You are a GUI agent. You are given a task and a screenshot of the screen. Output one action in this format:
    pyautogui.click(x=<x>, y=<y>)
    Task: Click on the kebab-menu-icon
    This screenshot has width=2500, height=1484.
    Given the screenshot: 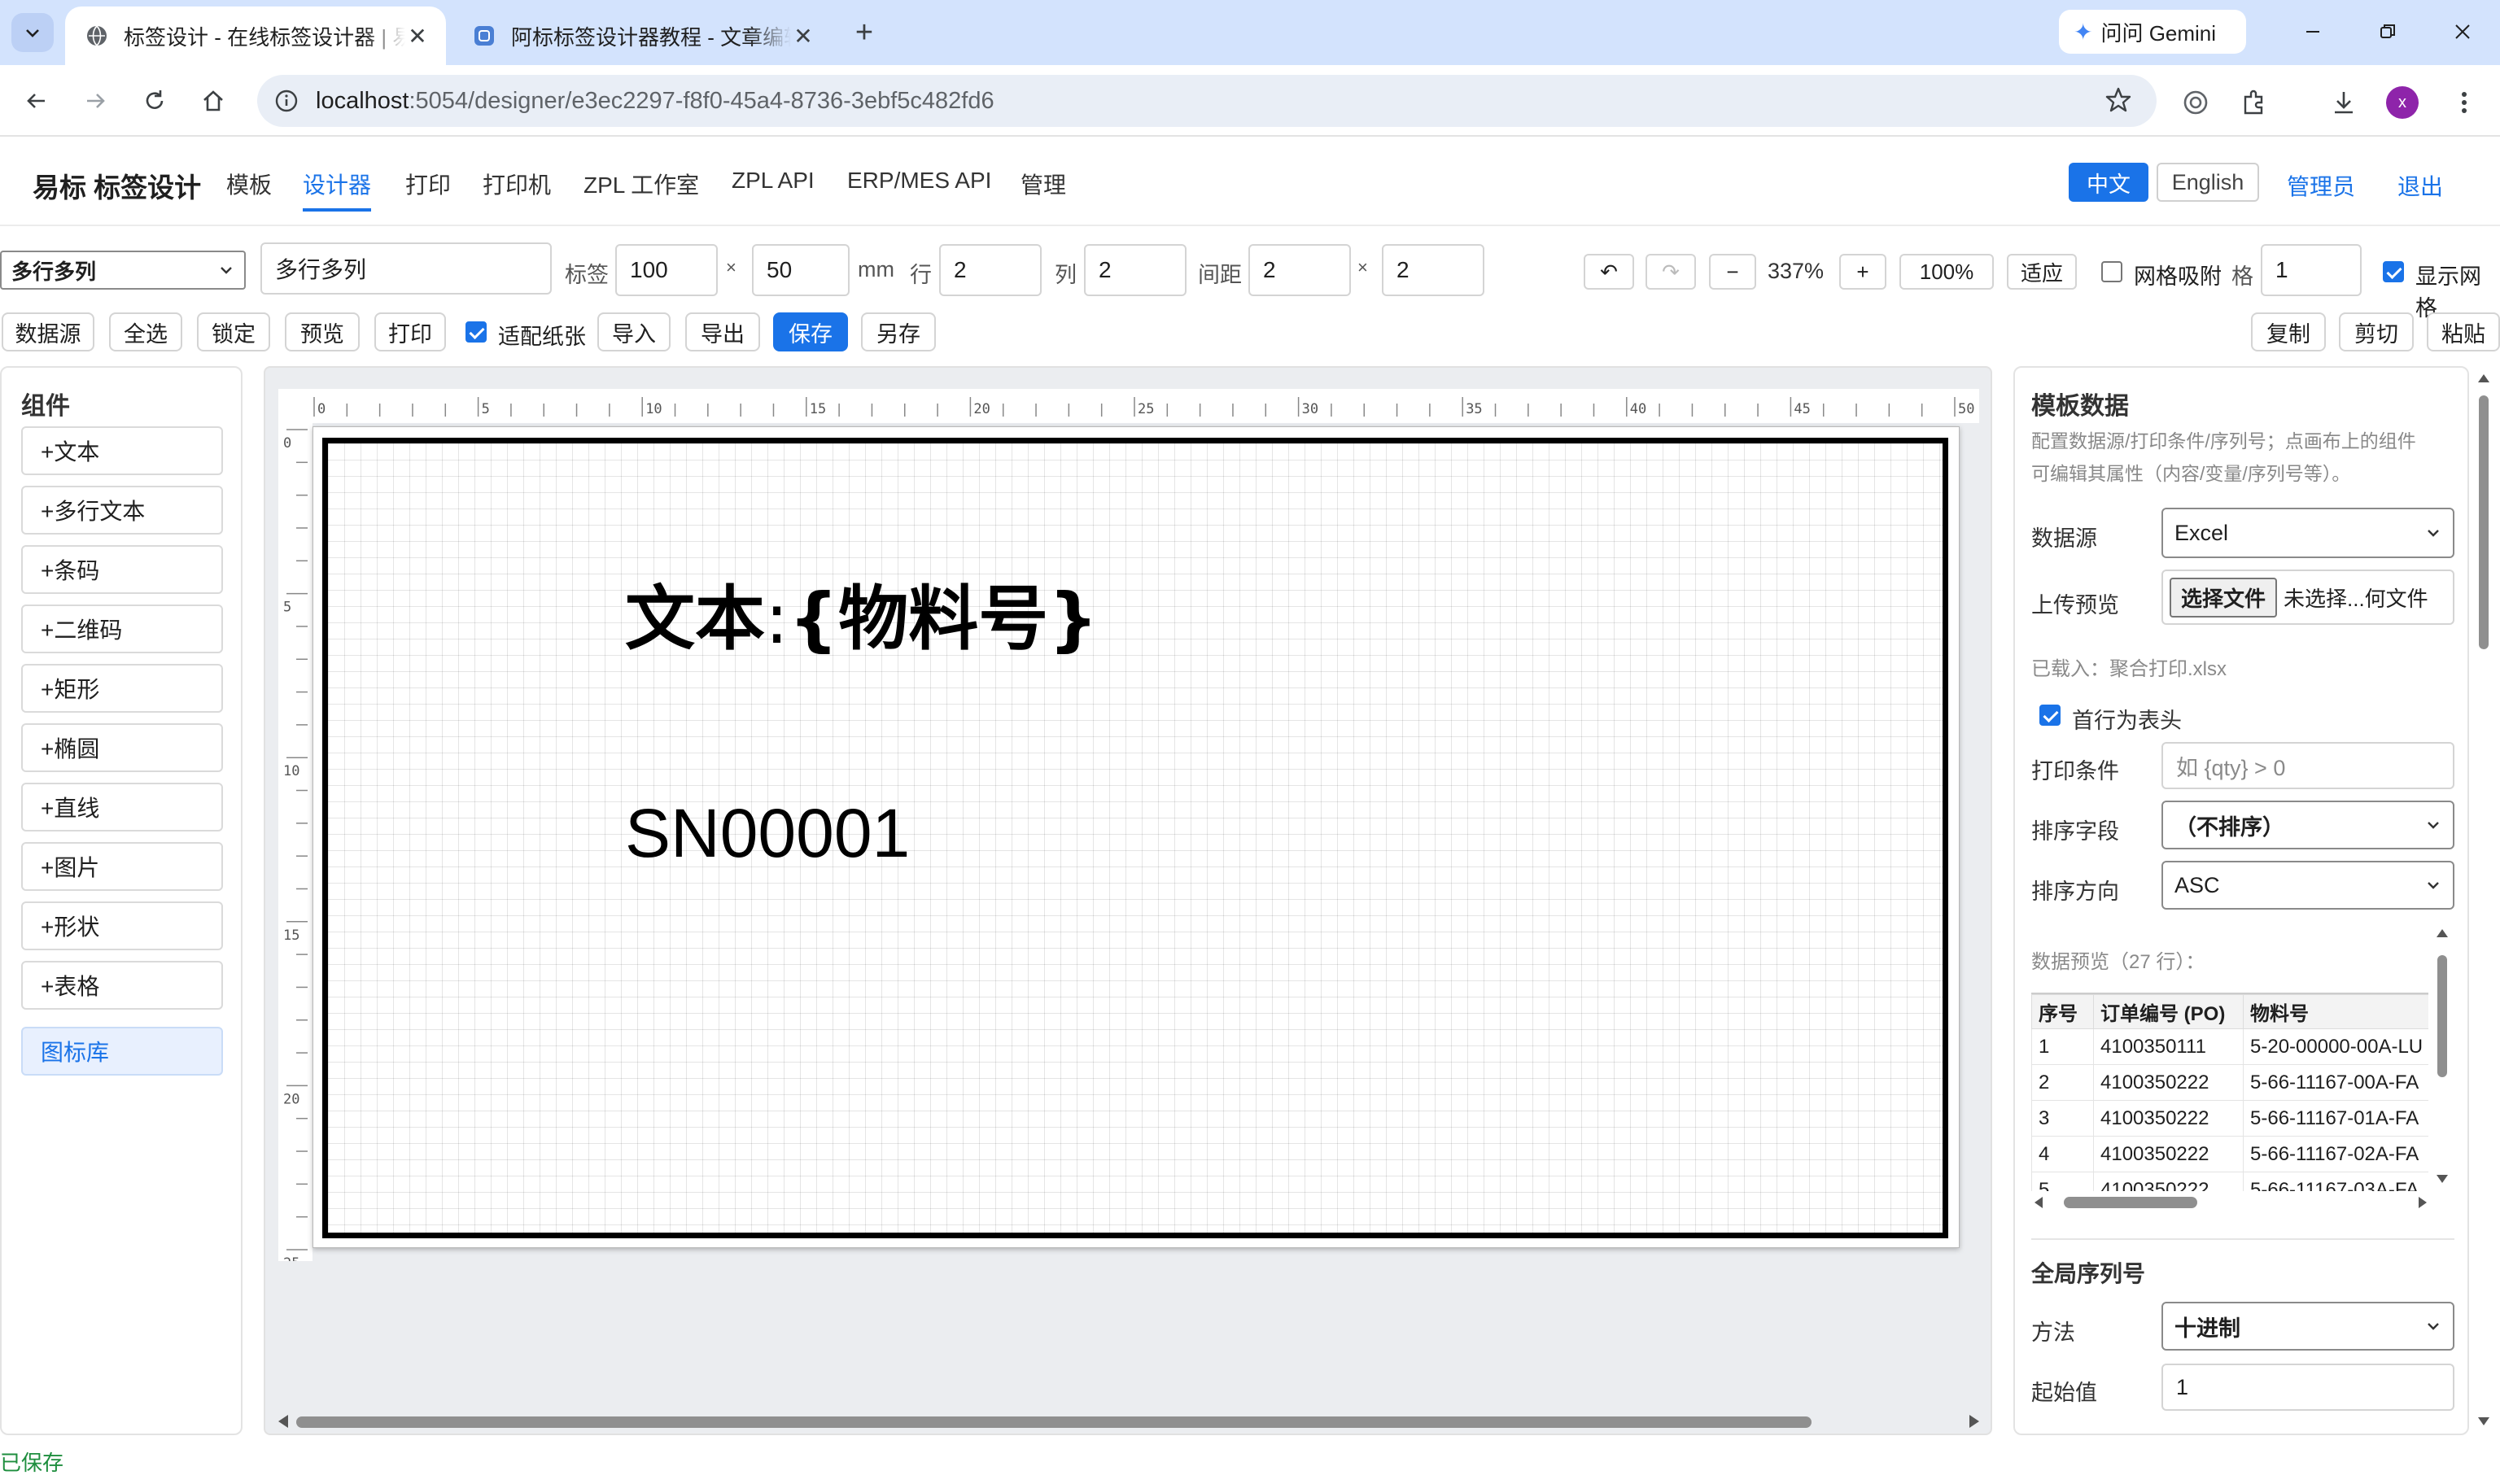 What is the action you would take?
    pyautogui.click(x=2464, y=103)
    